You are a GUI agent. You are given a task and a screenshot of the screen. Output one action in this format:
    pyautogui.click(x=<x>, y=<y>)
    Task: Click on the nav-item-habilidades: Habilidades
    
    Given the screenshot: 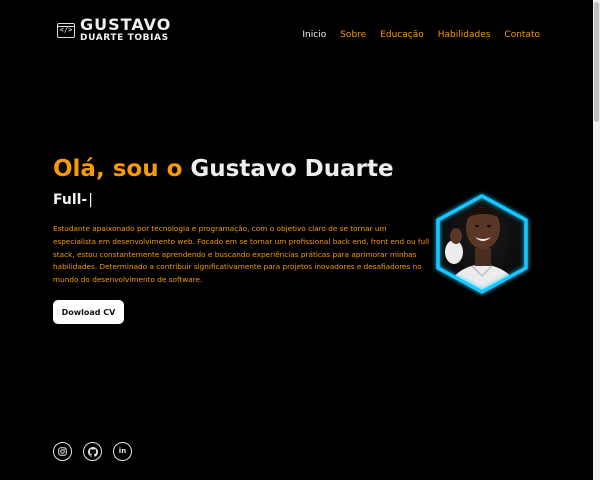 What is the action you would take?
    pyautogui.click(x=464, y=35)
    